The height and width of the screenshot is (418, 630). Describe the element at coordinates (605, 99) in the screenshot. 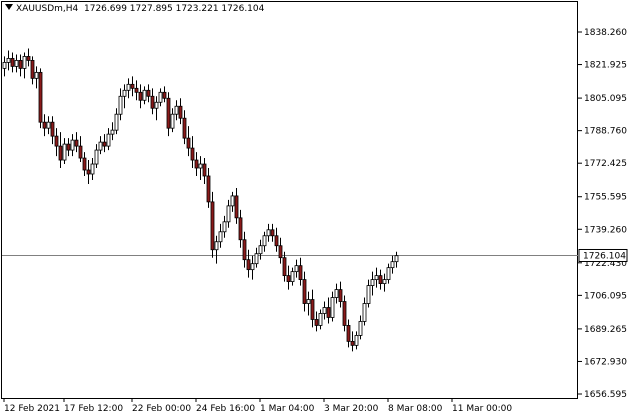

I see `y-tick-label: 1805.095` at that location.